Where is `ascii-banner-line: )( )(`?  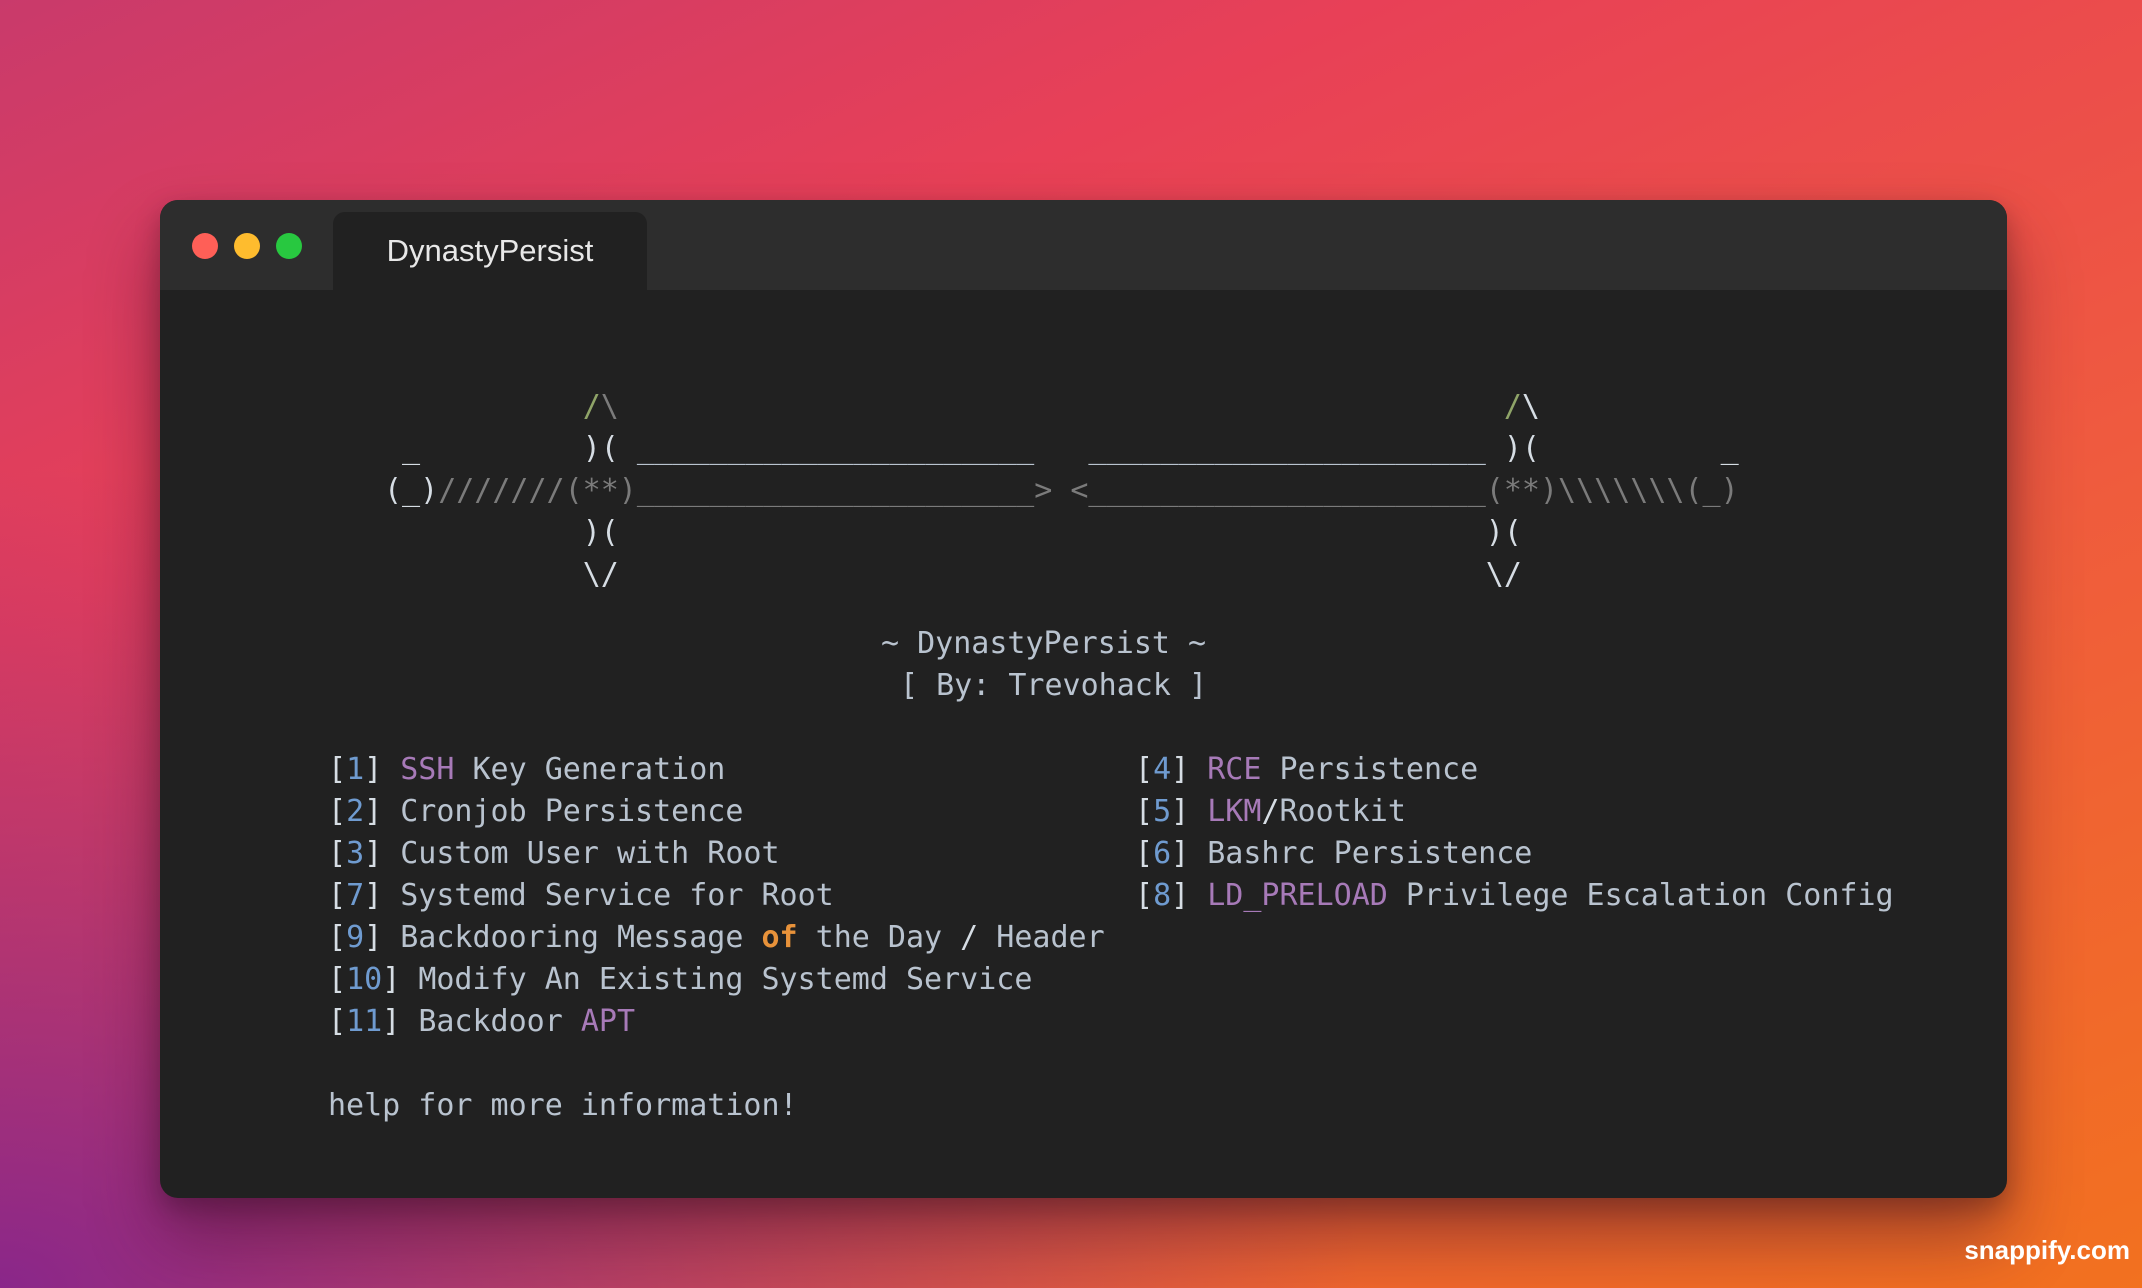
ascii-banner-line: )( )( is located at coordinates (953, 533).